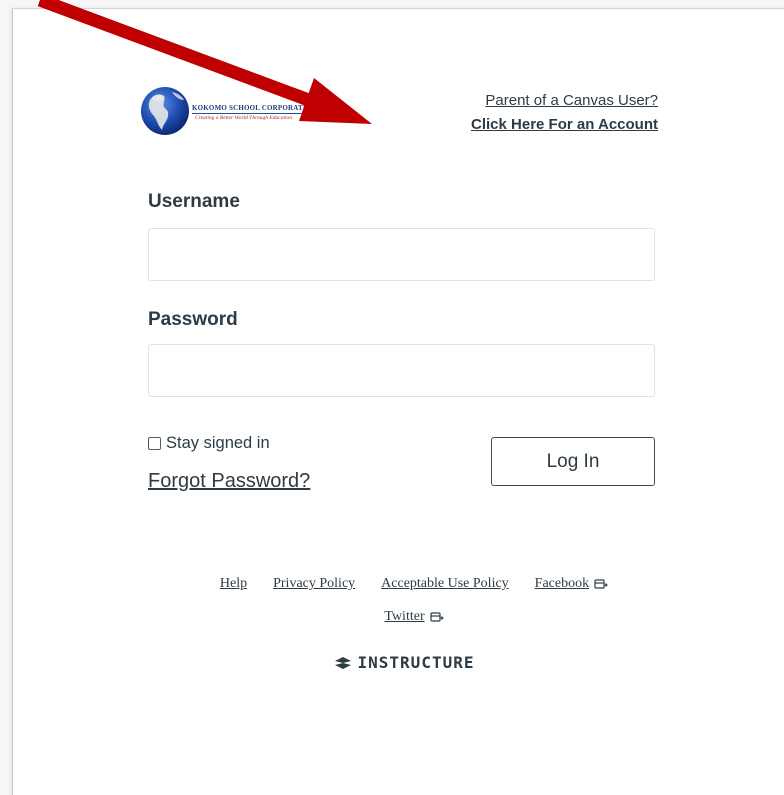 This screenshot has width=784, height=795. Describe the element at coordinates (571, 100) in the screenshot. I see `parent-question-link: Parent of a Canvas User?` at that location.